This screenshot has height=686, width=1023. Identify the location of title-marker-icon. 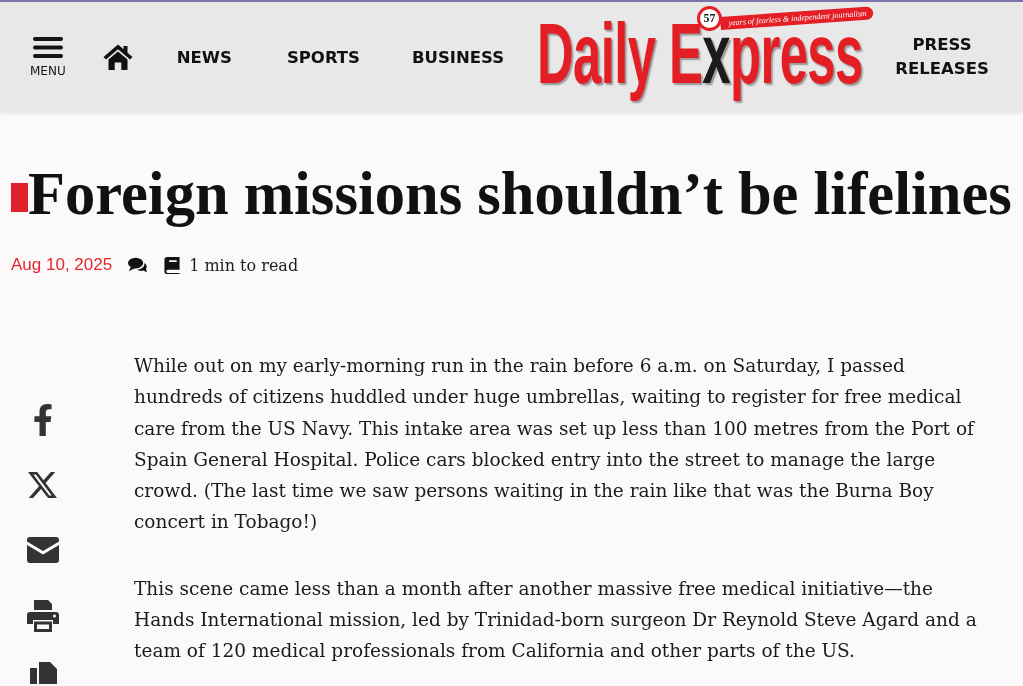
(19, 197).